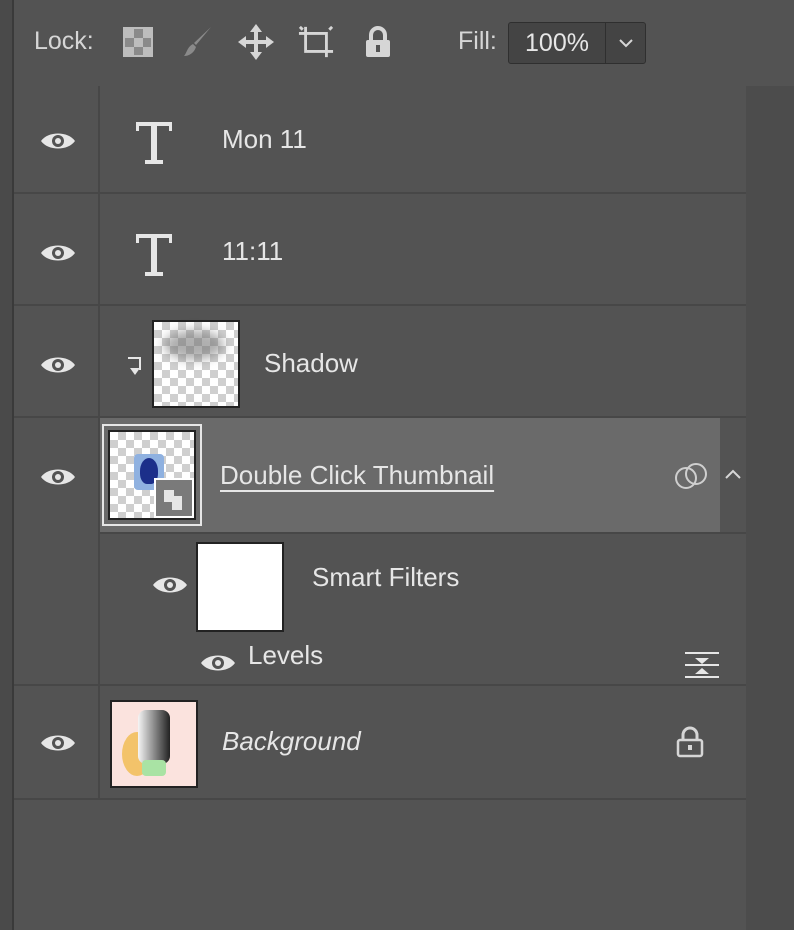 This screenshot has width=794, height=930. What do you see at coordinates (380, 140) in the screenshot?
I see `layer-row: Mon 11` at bounding box center [380, 140].